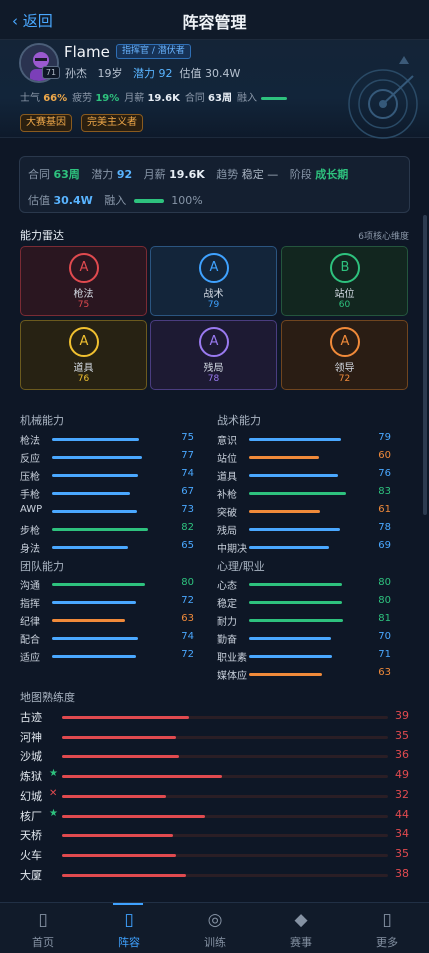 Image resolution: width=429 pixels, height=953 pixels. What do you see at coordinates (42, 420) in the screenshot?
I see `mechanical-title: 机械能力` at bounding box center [42, 420].